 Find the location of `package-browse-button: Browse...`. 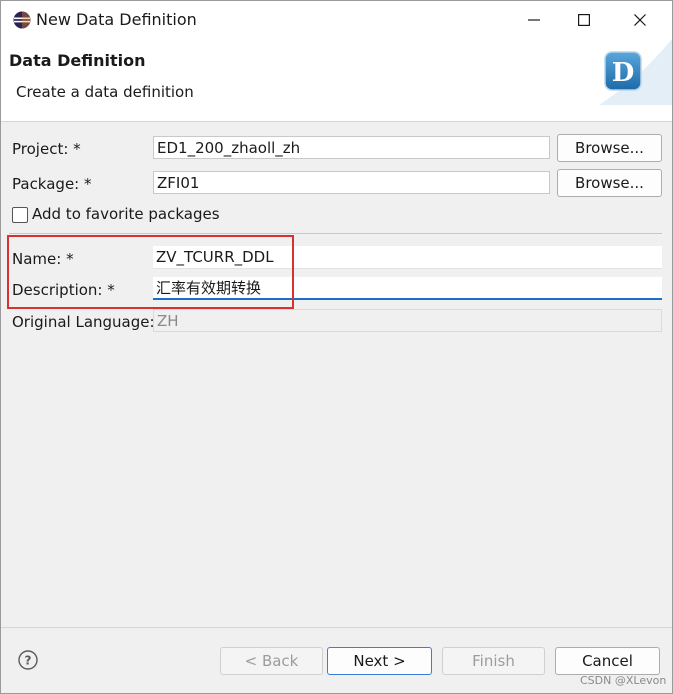

package-browse-button: Browse... is located at coordinates (609, 183).